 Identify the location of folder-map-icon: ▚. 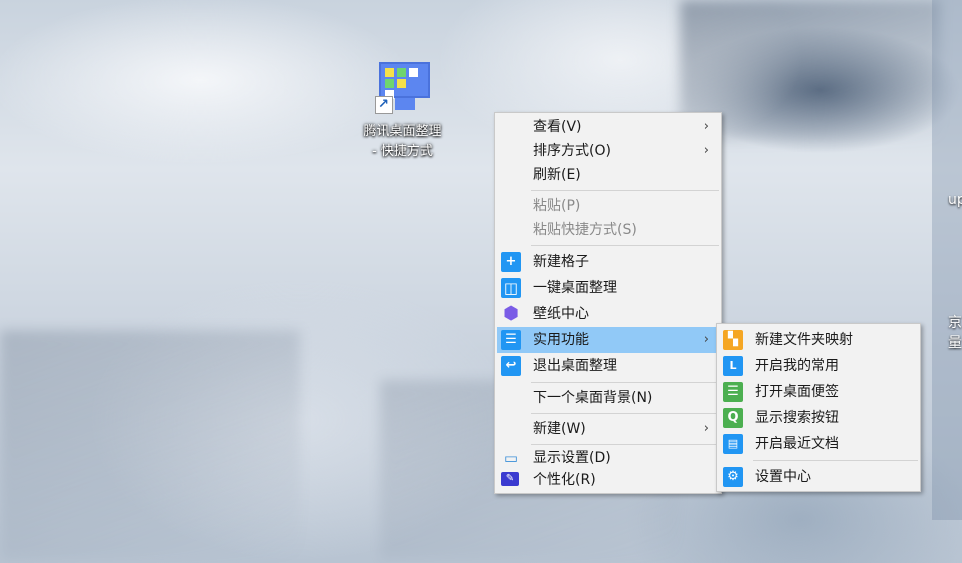
(733, 340).